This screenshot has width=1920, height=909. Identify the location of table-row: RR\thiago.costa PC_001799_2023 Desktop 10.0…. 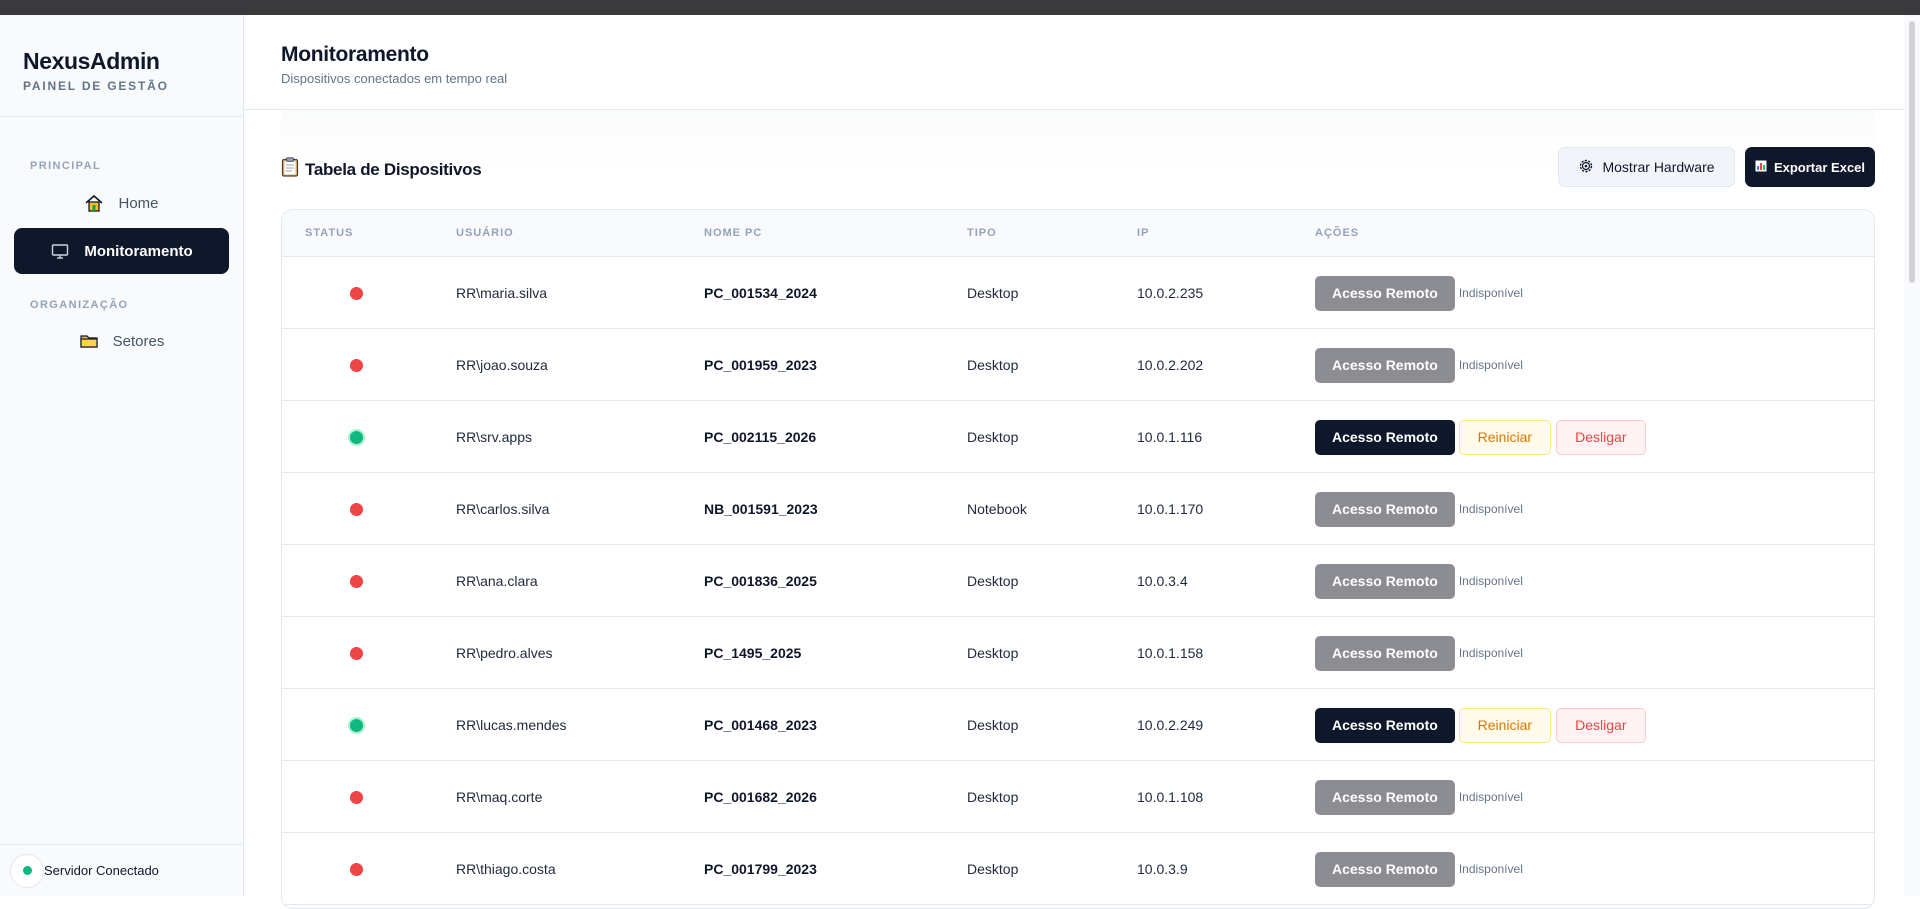
(1078, 869).